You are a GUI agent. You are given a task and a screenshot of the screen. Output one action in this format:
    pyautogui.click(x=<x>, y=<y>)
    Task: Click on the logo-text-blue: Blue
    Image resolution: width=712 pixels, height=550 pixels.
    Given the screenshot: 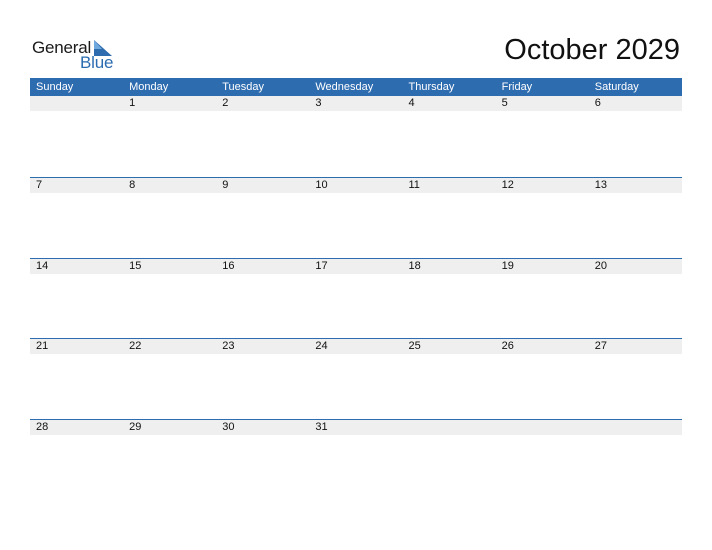 What is the action you would take?
    pyautogui.click(x=97, y=62)
    